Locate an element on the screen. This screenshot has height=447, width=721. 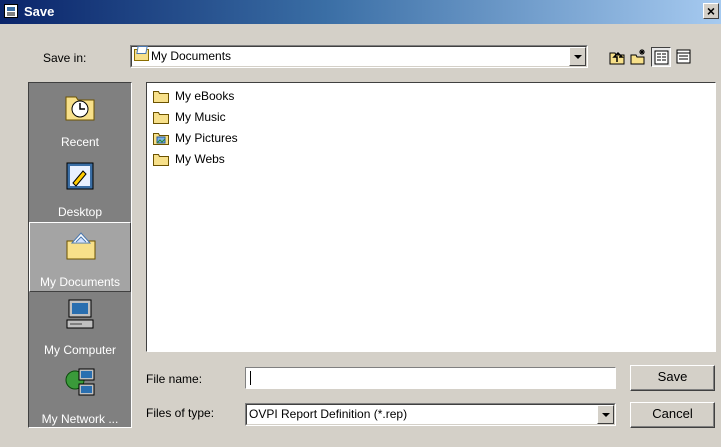
list-view-button is located at coordinates (661, 57).